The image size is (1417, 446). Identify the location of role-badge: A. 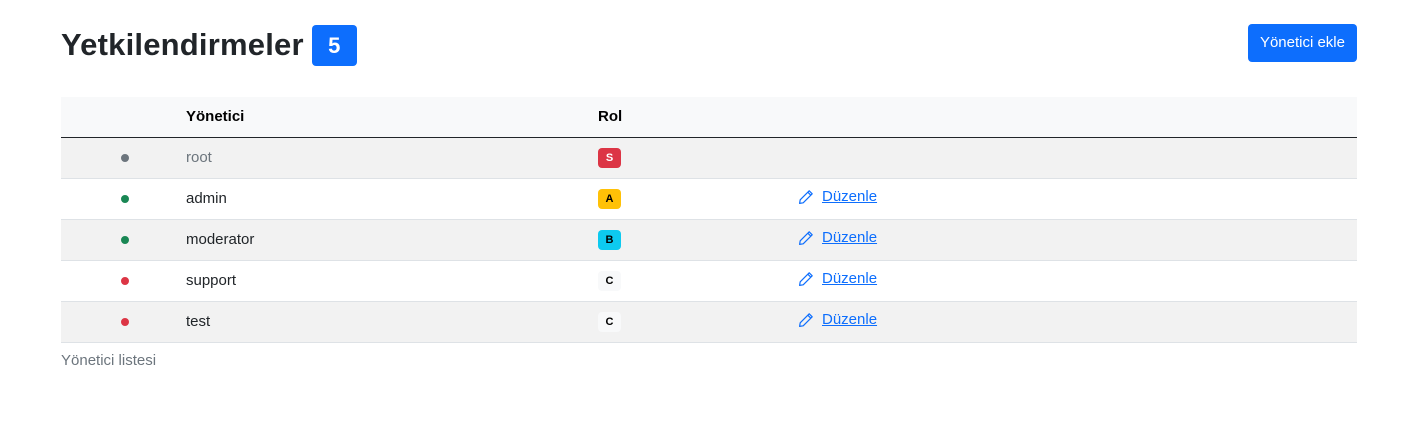
(609, 198).